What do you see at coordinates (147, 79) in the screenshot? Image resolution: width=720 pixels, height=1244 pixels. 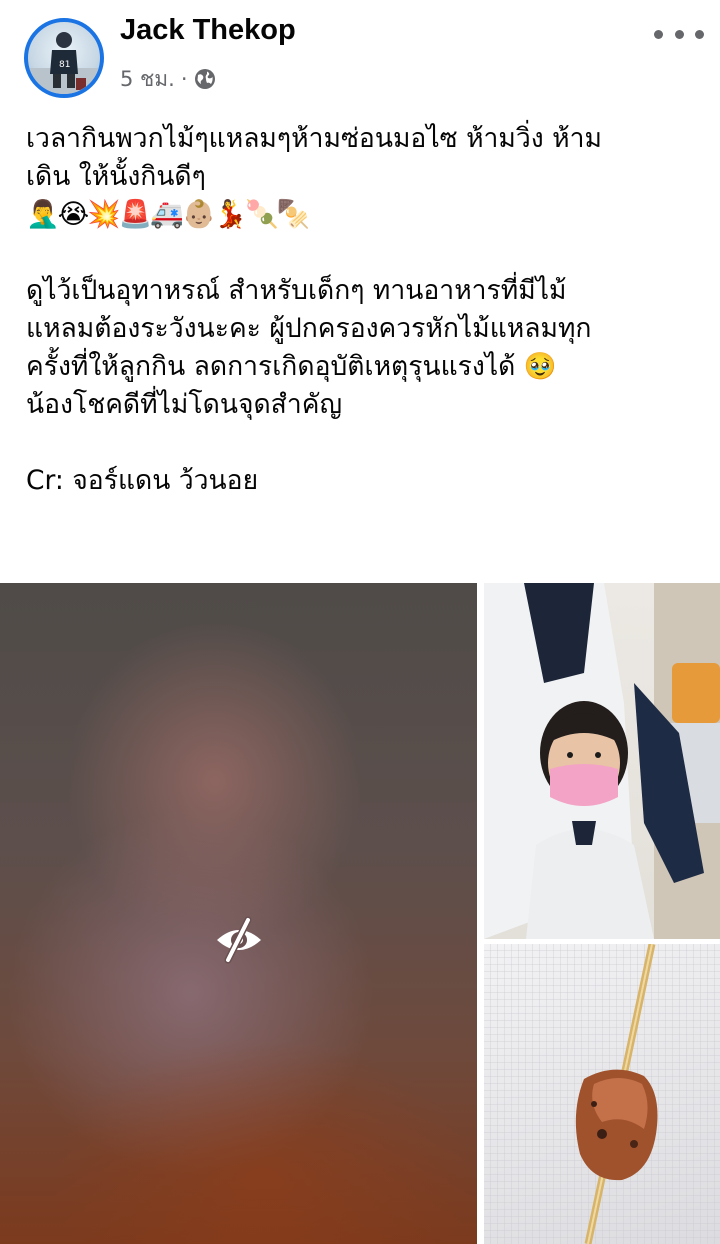 I see `post-time: 5 ชม.` at bounding box center [147, 79].